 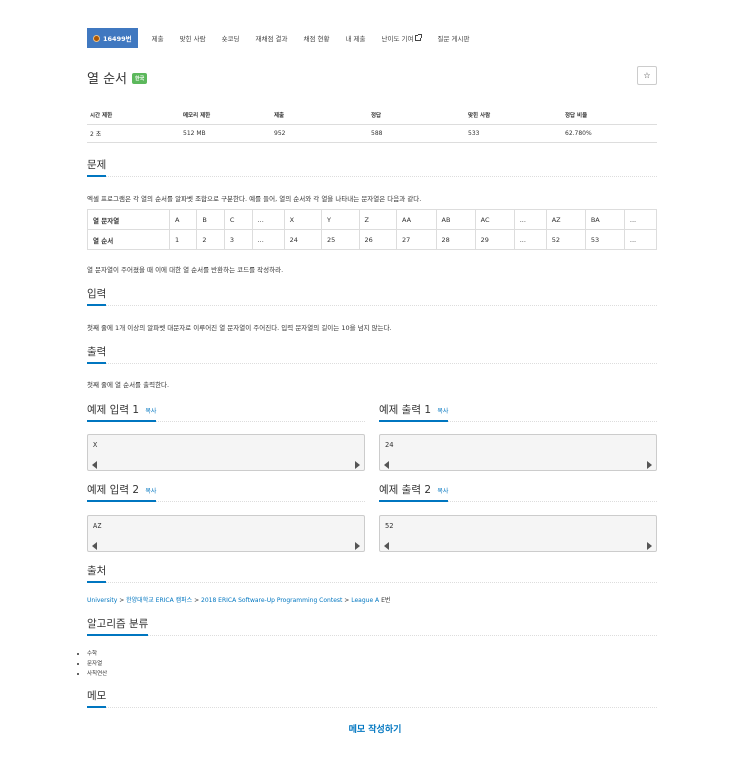 I want to click on nav-difficulty-contribution: 난이도 기여, so click(x=402, y=38).